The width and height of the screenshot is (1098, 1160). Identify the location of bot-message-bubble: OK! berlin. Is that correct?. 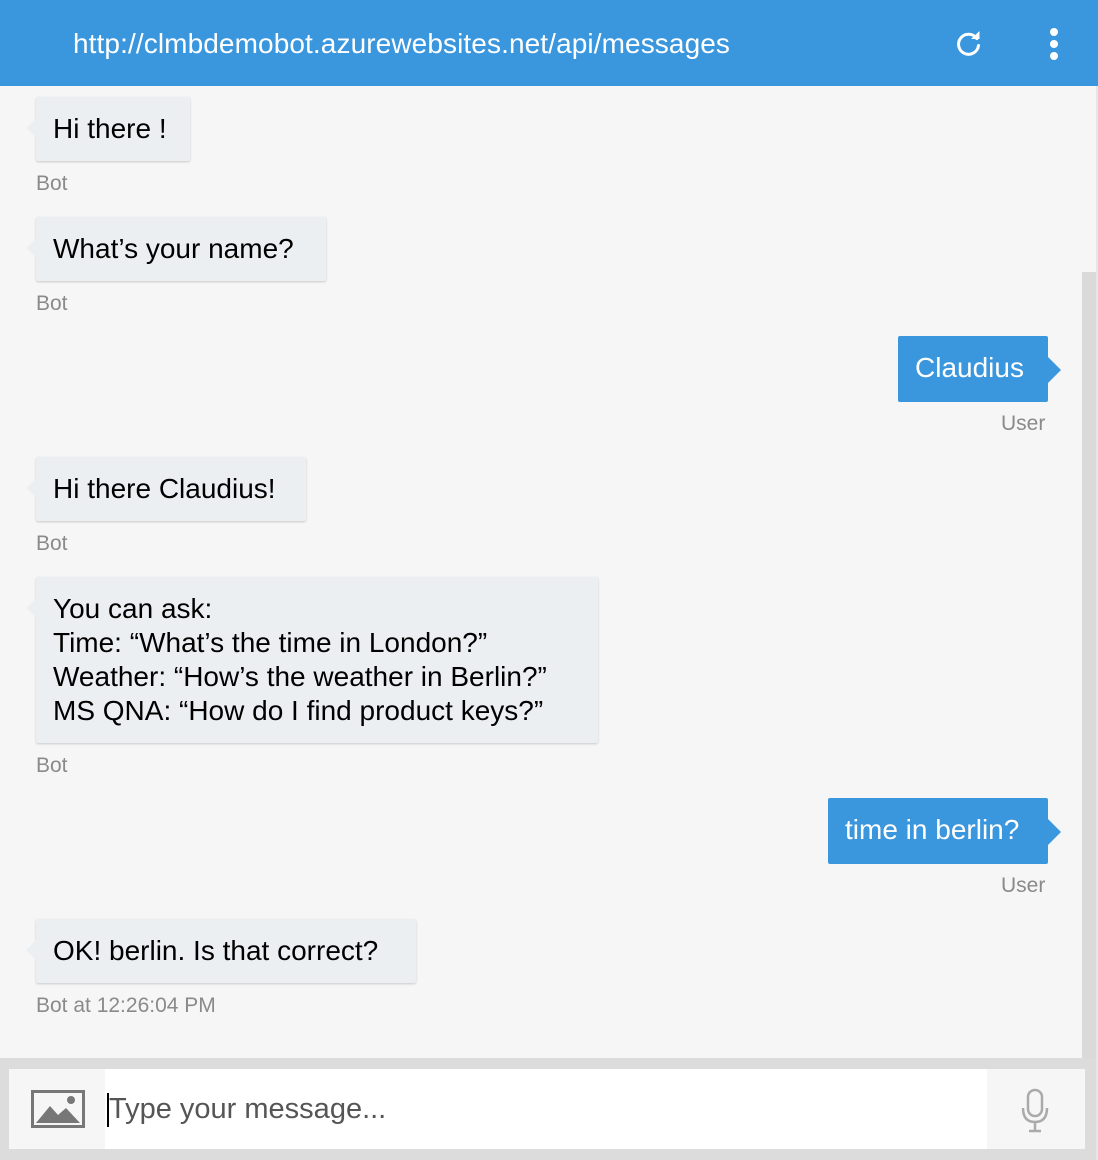
(221, 951).